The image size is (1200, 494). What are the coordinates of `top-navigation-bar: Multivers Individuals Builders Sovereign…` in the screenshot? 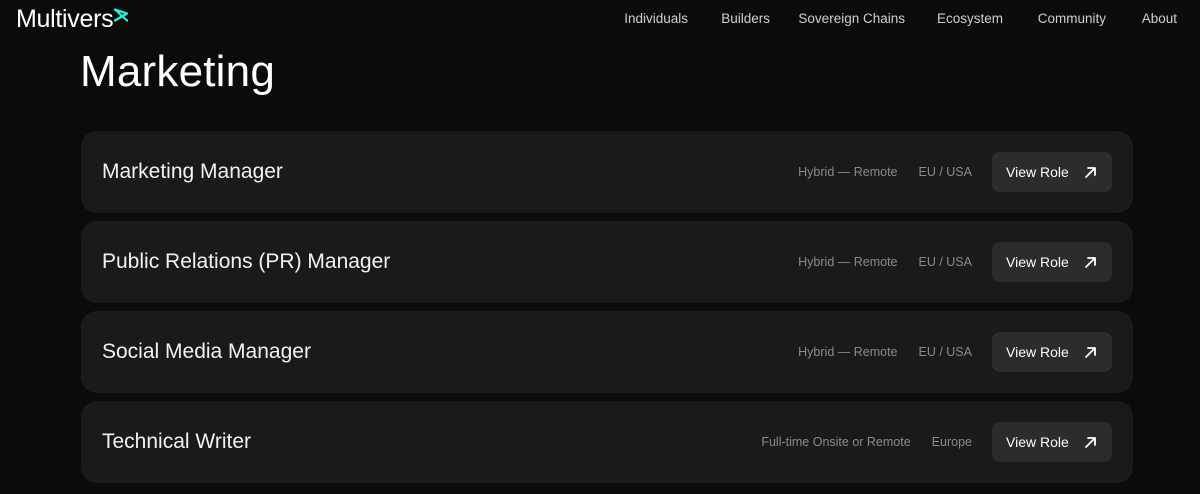 It's located at (600, 19).